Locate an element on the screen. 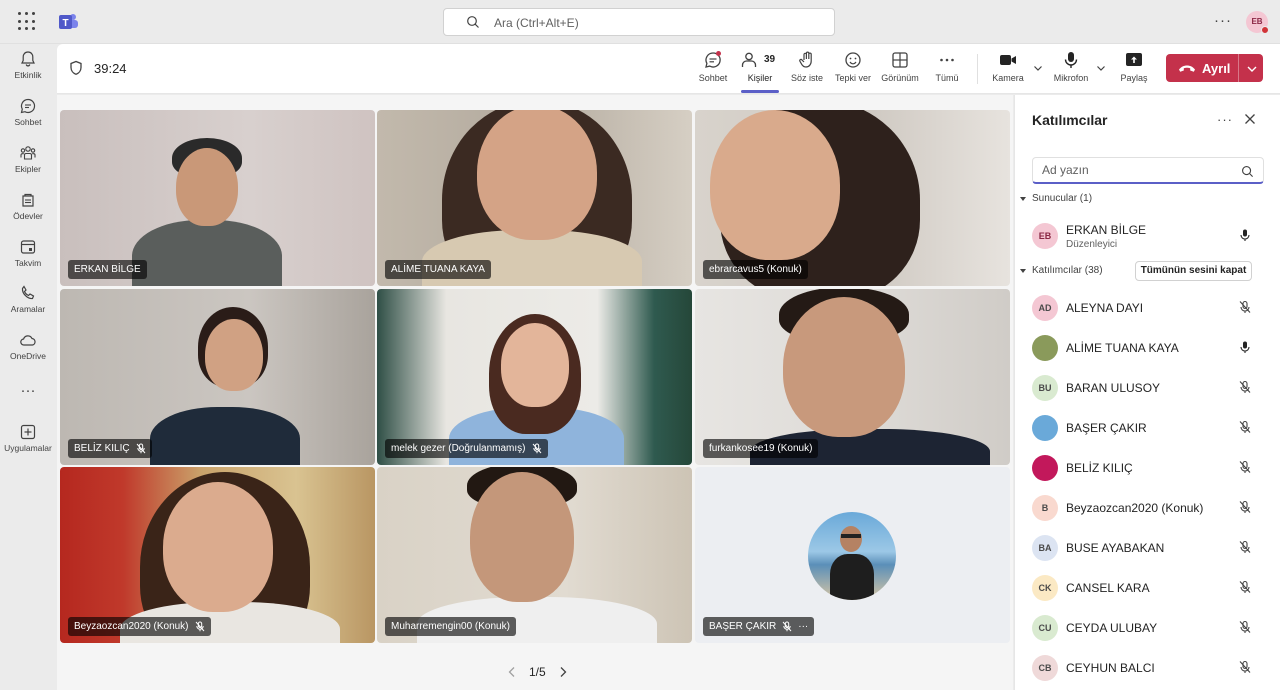 This screenshot has height=690, width=1280. search-placeholder: Ara (Ctrl+Alt+E) is located at coordinates (536, 23).